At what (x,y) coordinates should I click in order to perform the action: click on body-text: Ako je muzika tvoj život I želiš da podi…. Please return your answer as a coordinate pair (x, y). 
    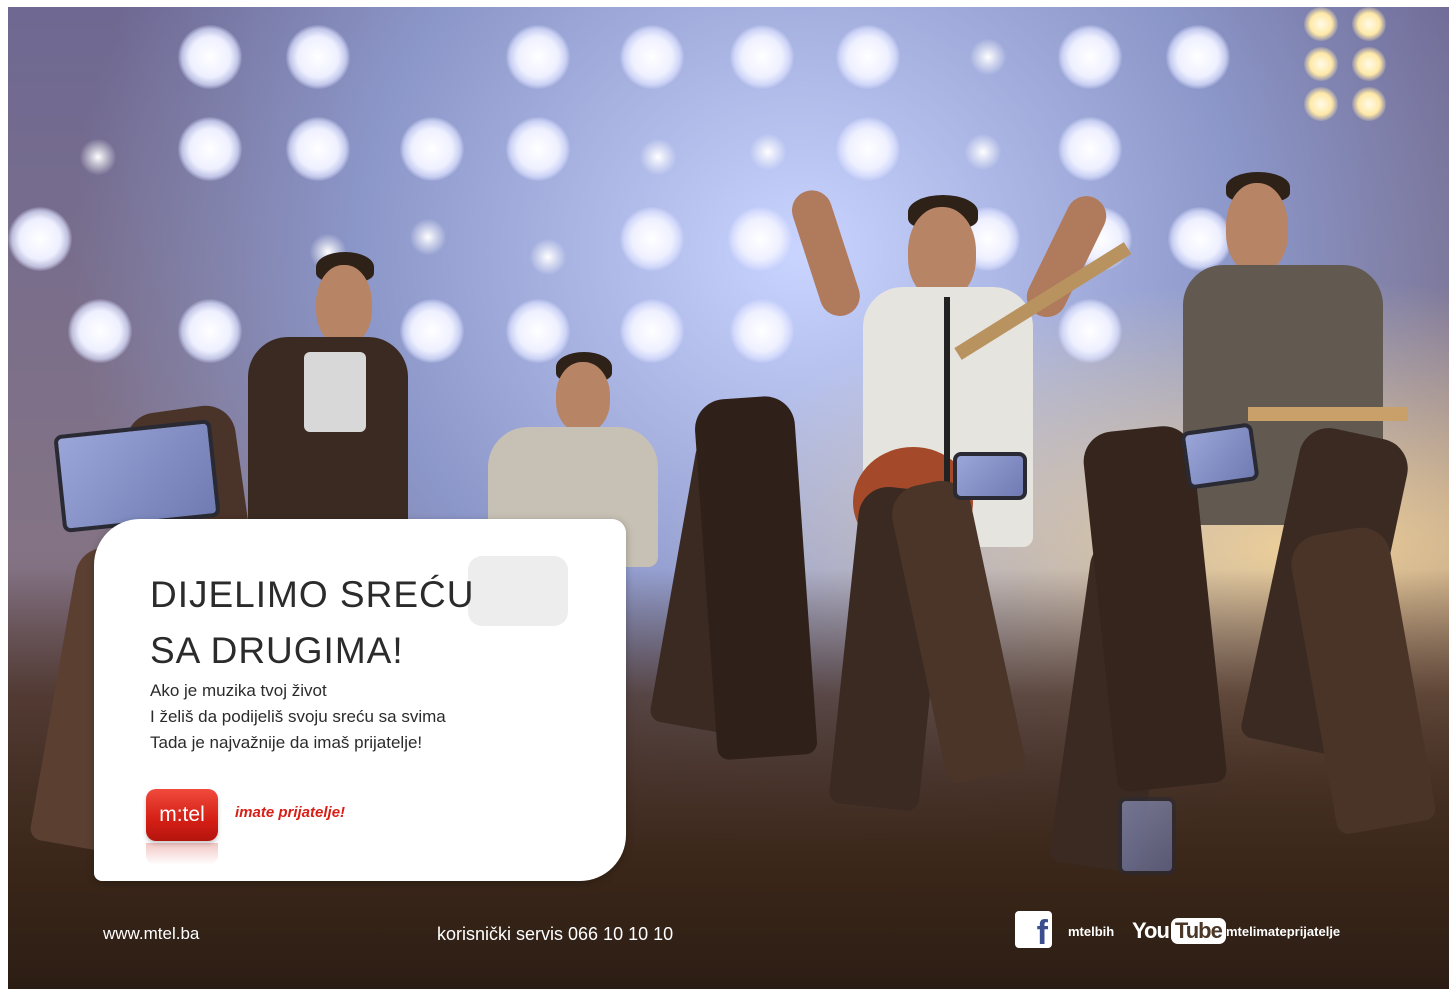
    Looking at the image, I should click on (360, 717).